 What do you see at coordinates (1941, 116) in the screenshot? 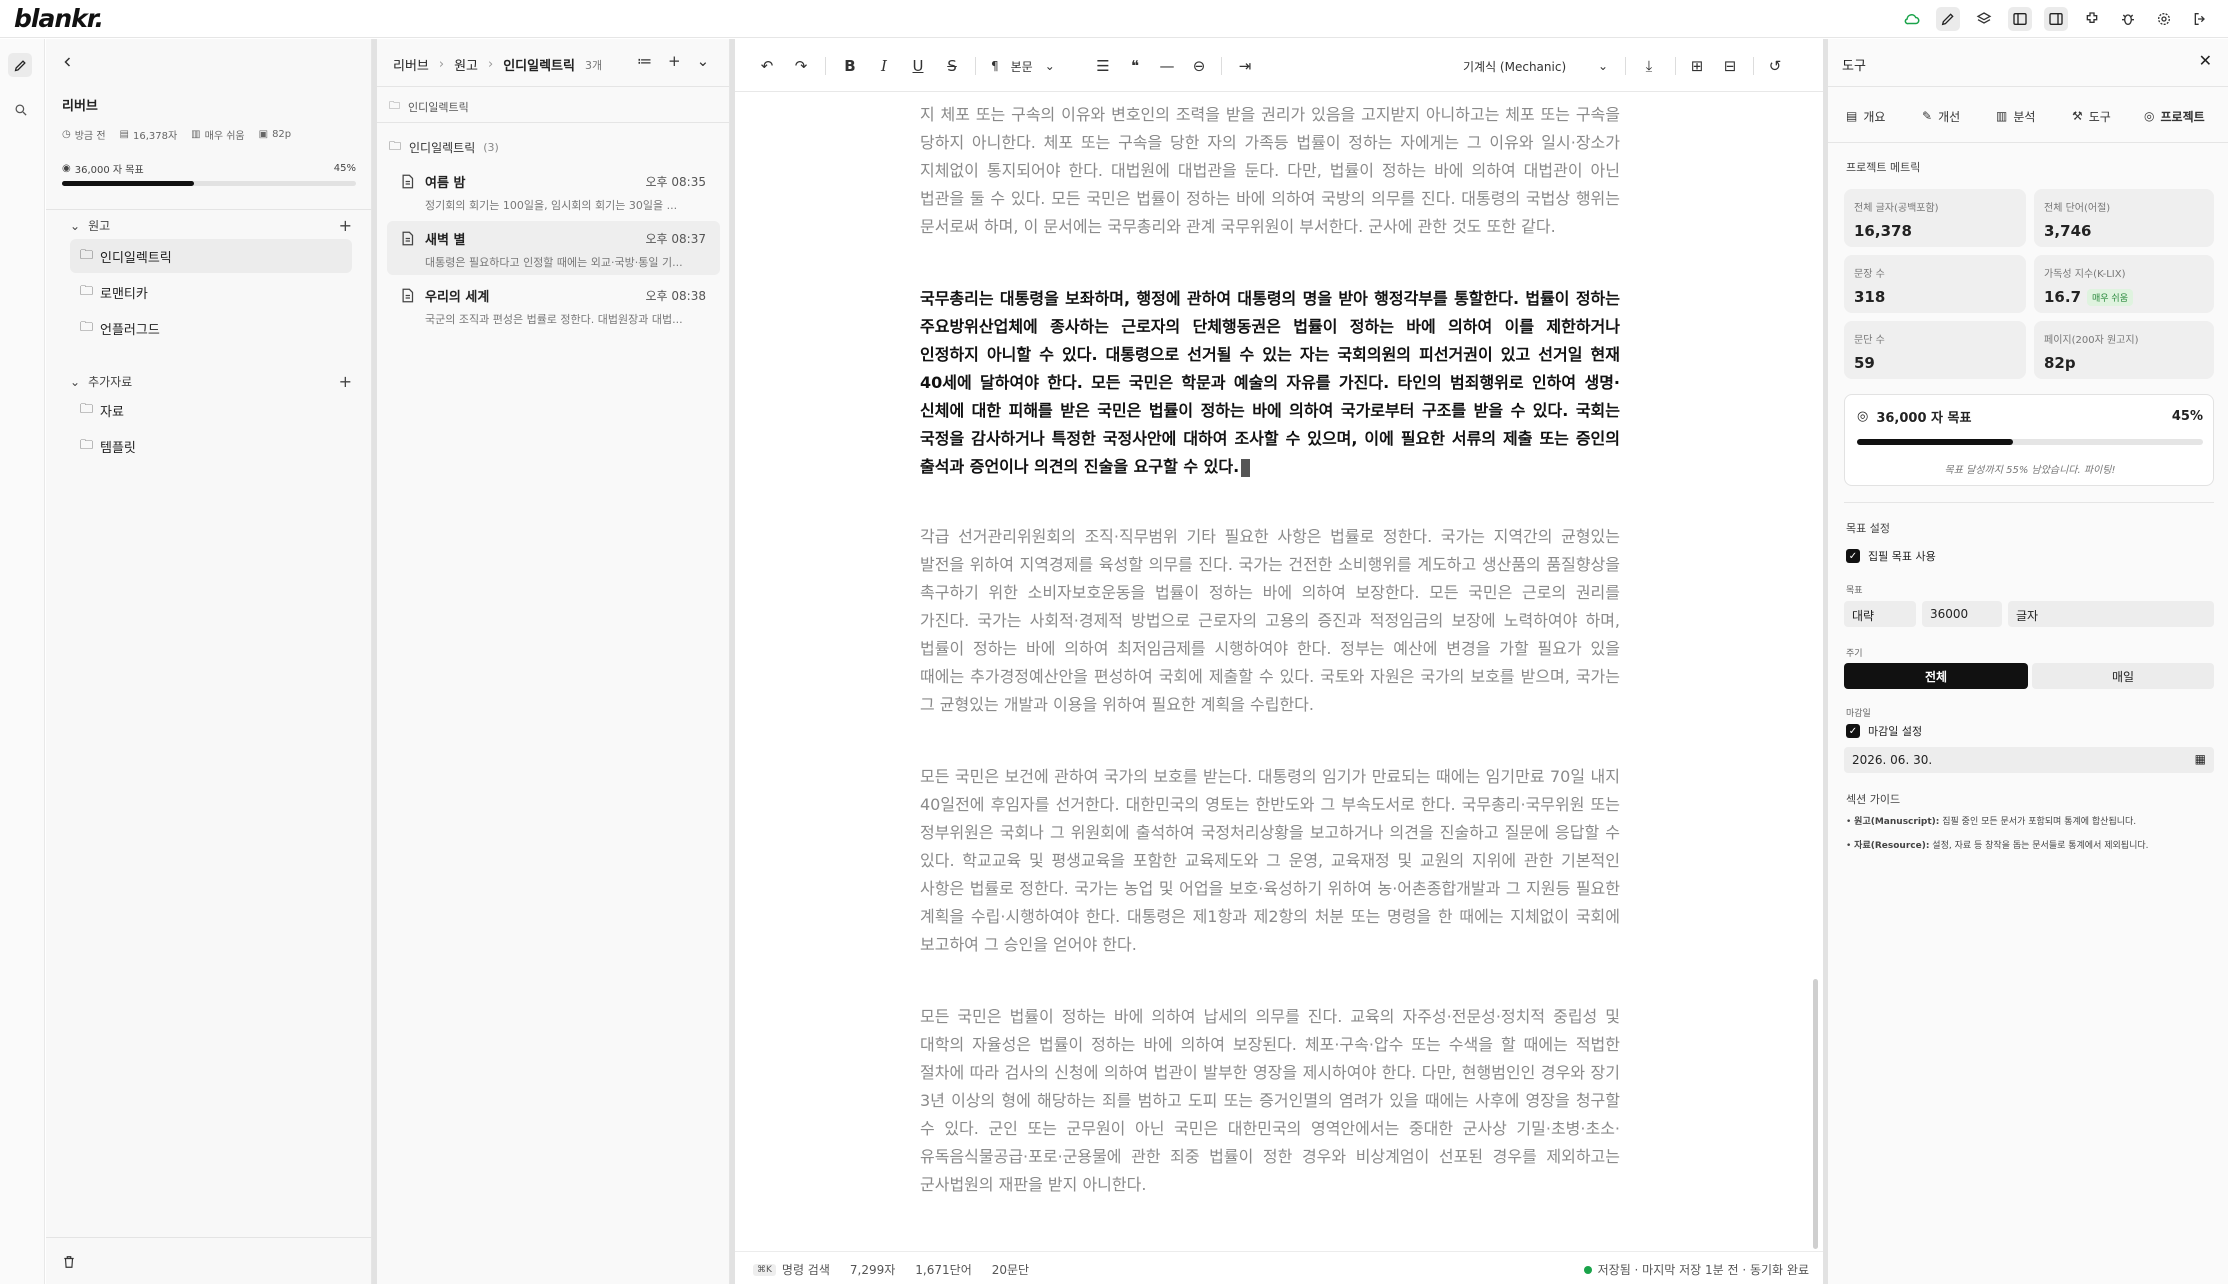
I see `tab-improve: ✎ 개선` at bounding box center [1941, 116].